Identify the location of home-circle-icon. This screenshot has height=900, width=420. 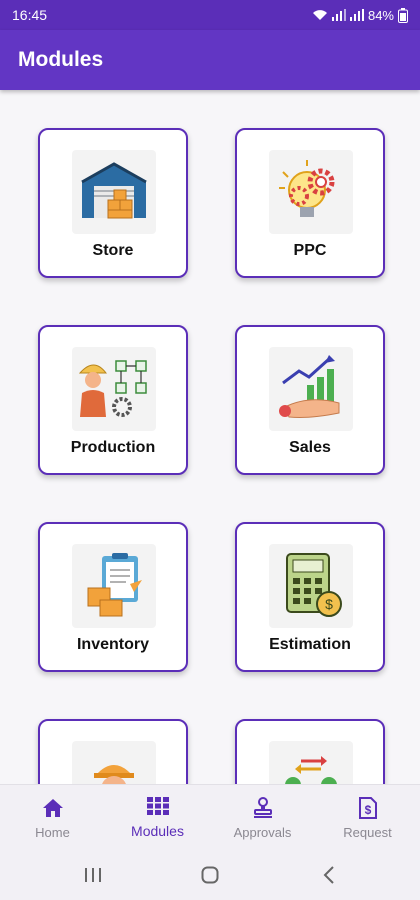
(210, 875).